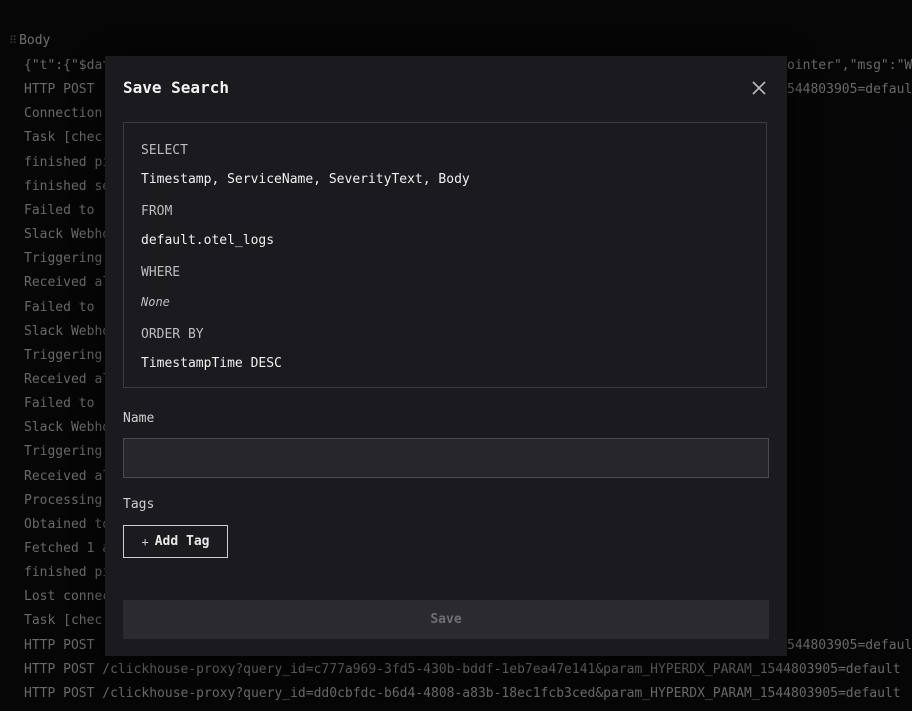  What do you see at coordinates (182, 541) in the screenshot?
I see `add-tag-label: Add Tag` at bounding box center [182, 541].